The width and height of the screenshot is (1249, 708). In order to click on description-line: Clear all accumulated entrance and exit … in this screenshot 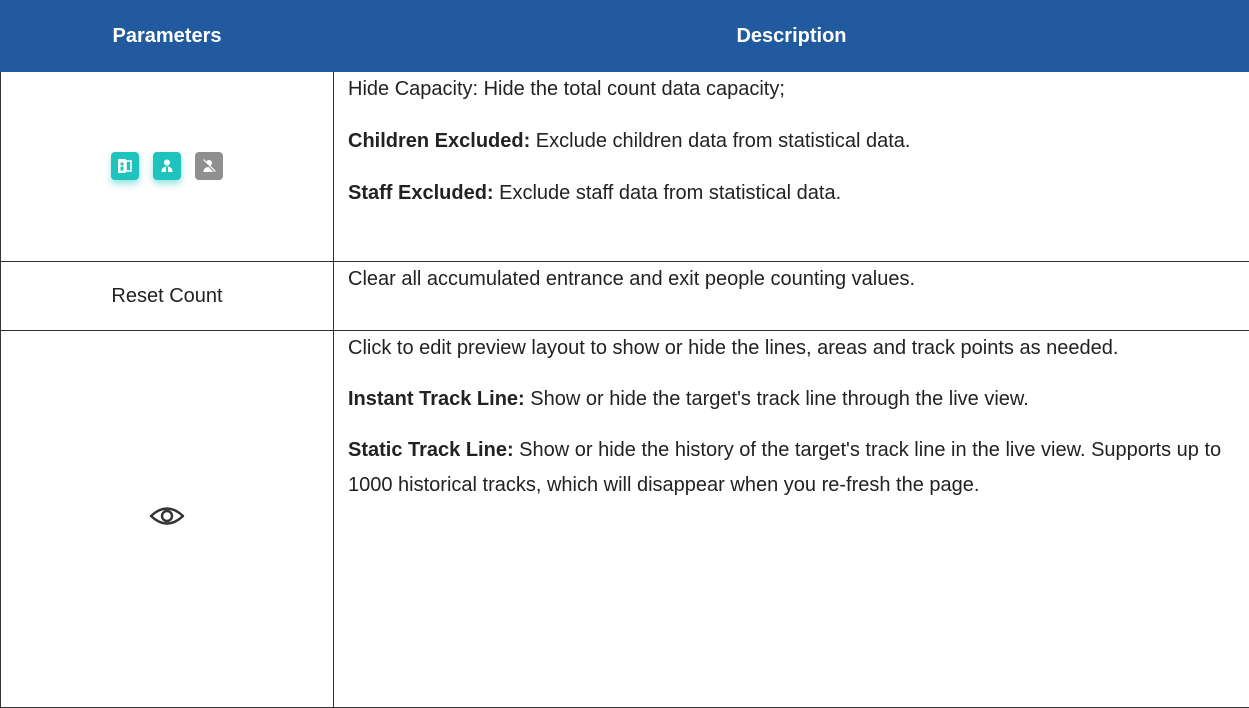, I will do `click(793, 279)`.